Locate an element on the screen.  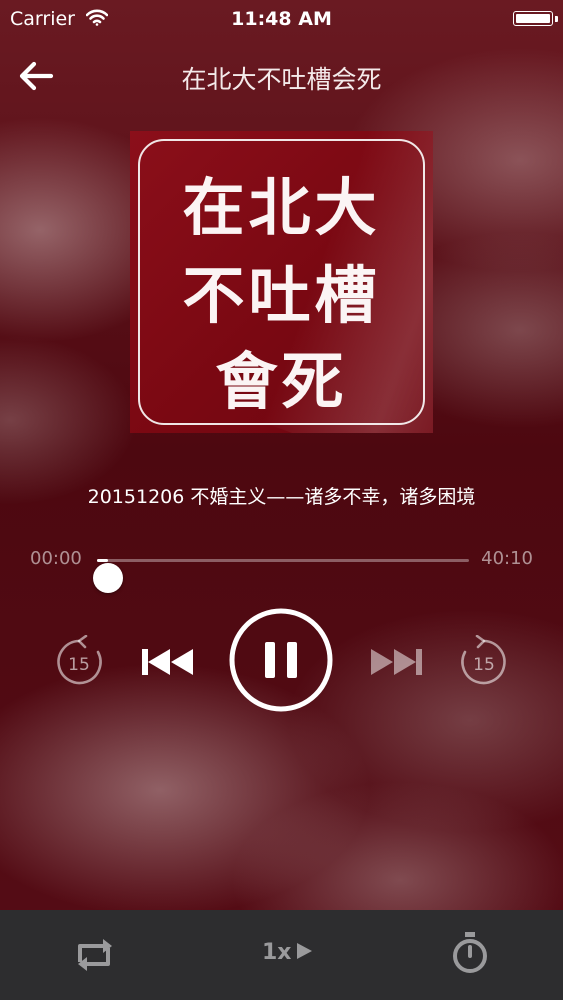
playback-speed-button: 1x is located at coordinates (288, 952).